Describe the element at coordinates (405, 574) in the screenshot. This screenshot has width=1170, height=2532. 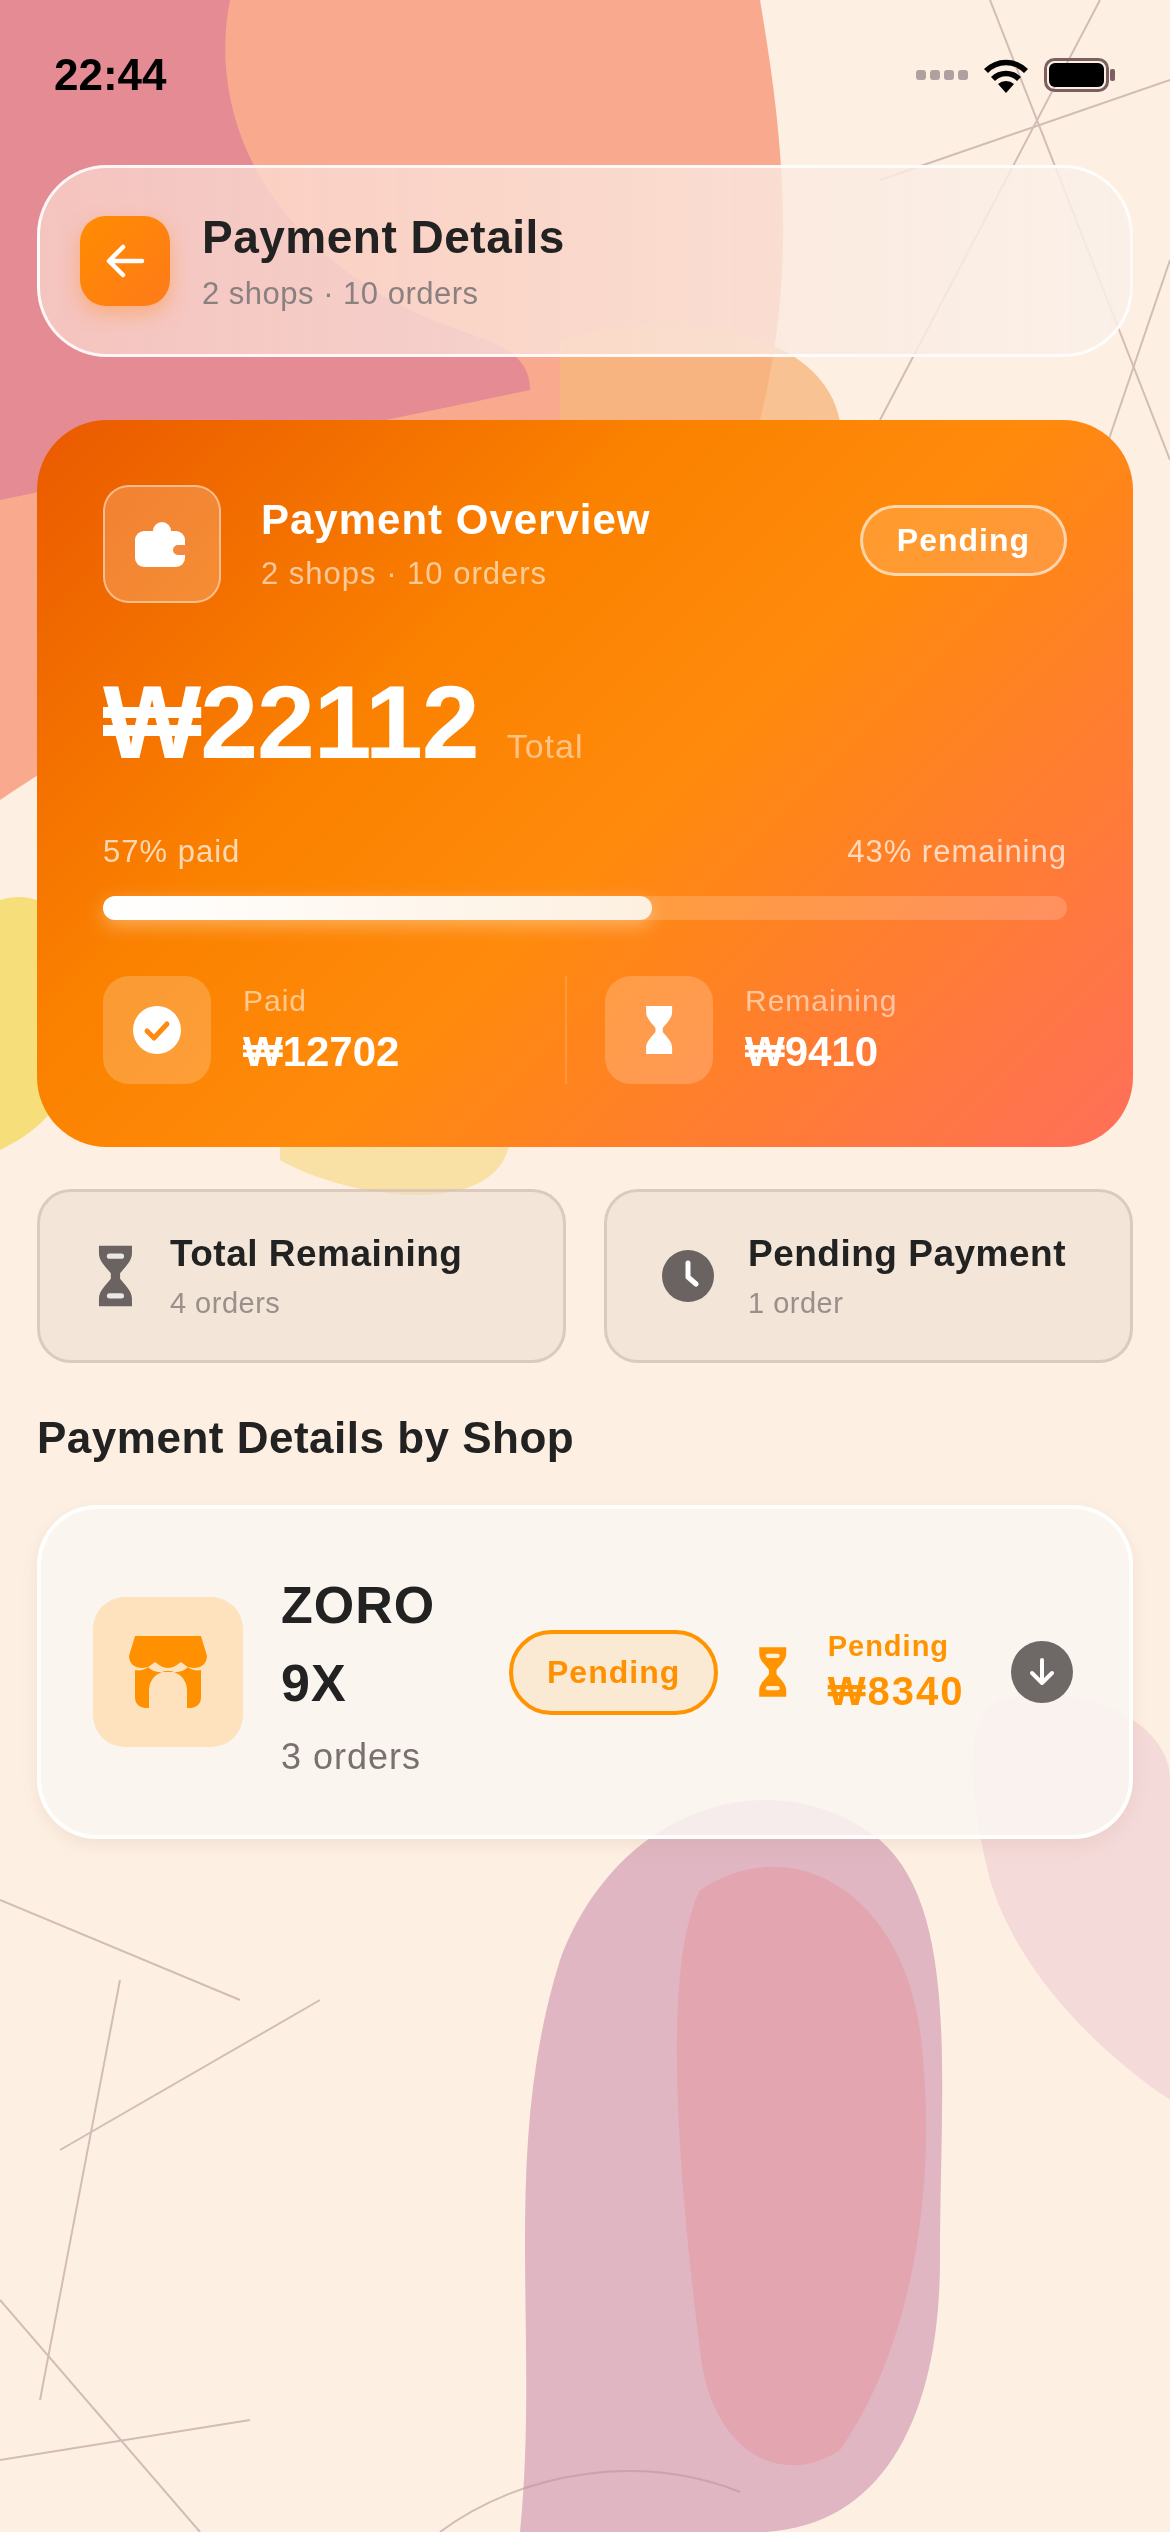
I see `overview-subtitle: 2 shops · 10 orders` at that location.